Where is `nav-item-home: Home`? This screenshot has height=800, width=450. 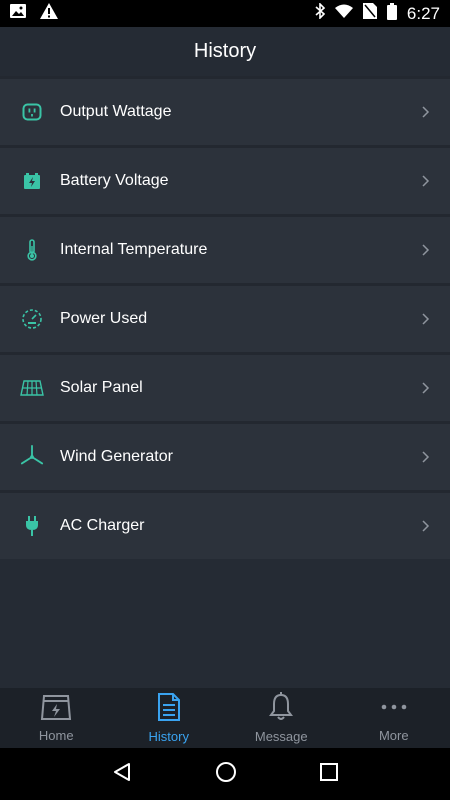
nav-item-home: Home is located at coordinates (56, 718).